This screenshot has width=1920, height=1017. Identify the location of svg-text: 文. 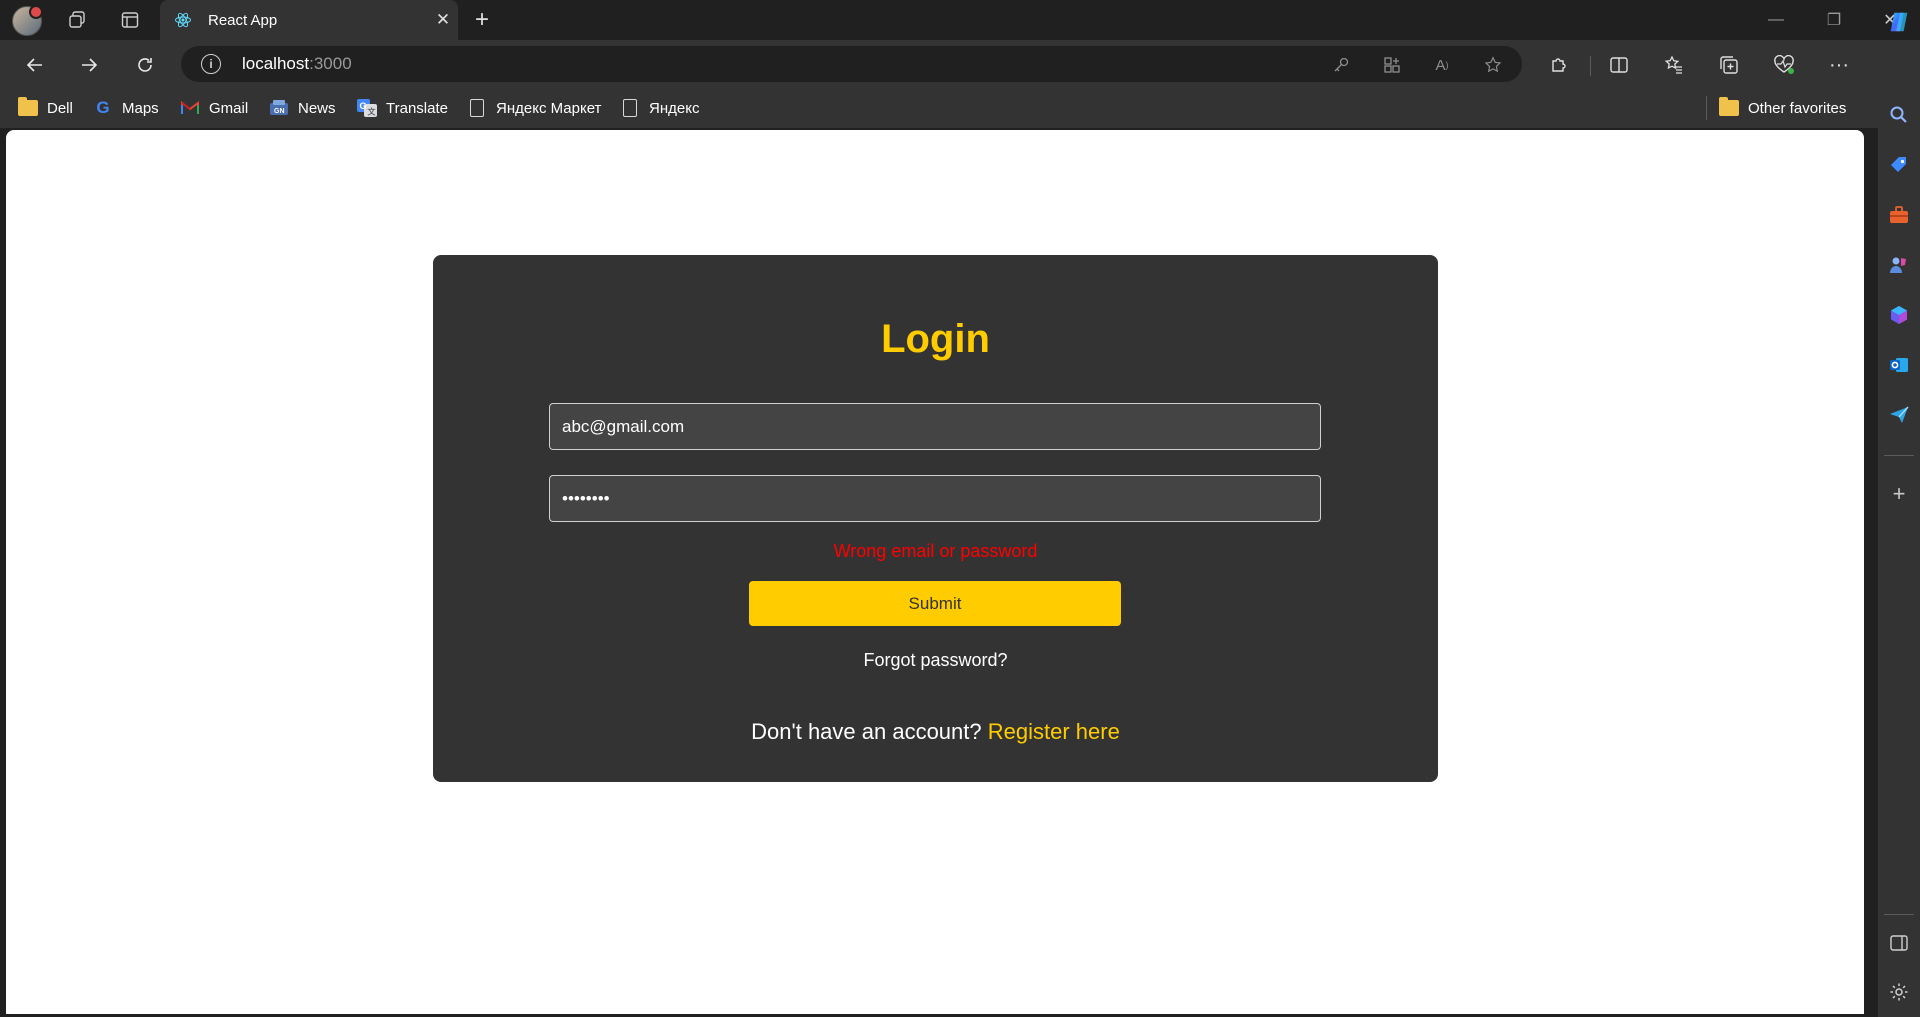
(372, 112).